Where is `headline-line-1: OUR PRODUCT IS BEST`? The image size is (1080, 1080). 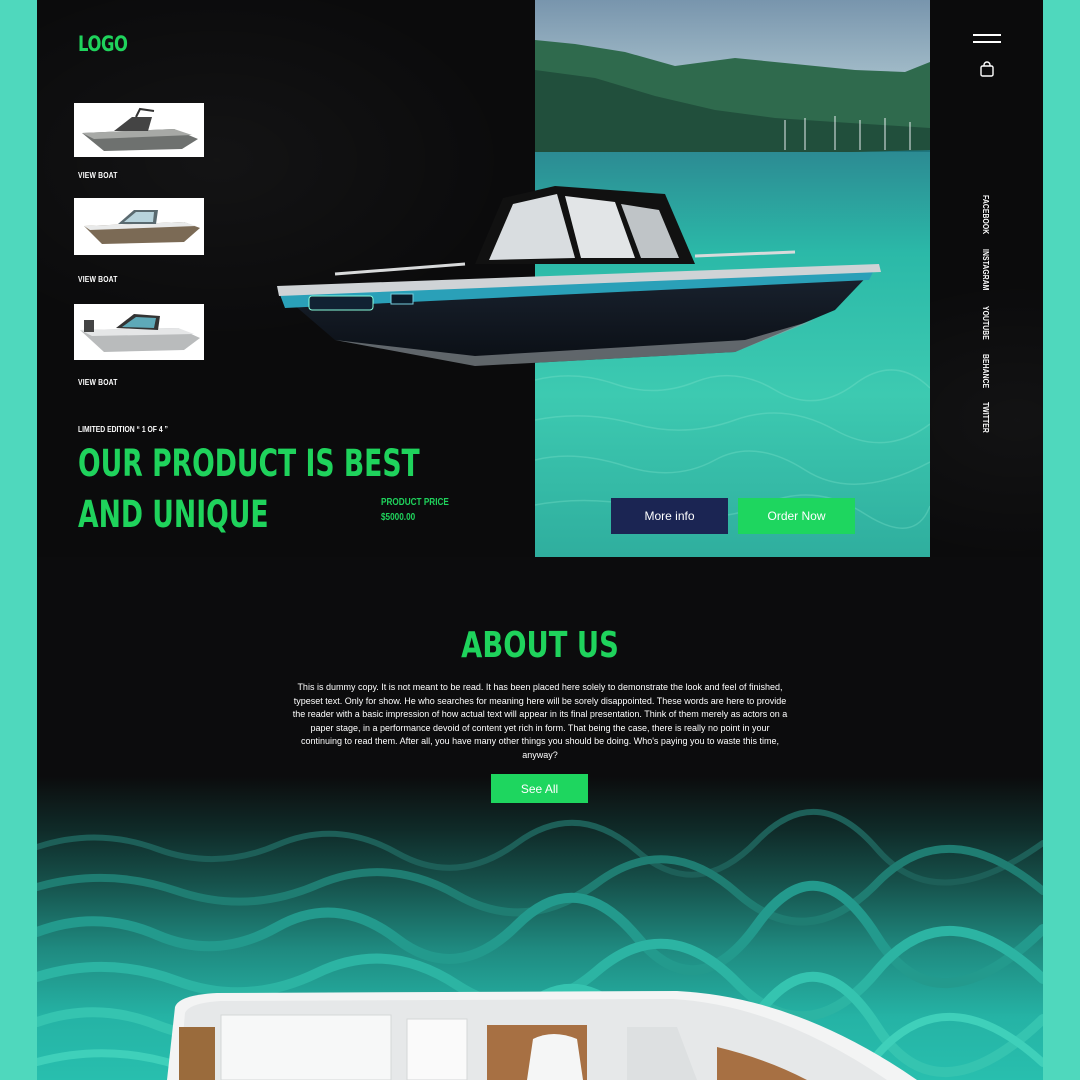
headline-line-1: OUR PRODUCT IS BEST is located at coordinates (249, 463).